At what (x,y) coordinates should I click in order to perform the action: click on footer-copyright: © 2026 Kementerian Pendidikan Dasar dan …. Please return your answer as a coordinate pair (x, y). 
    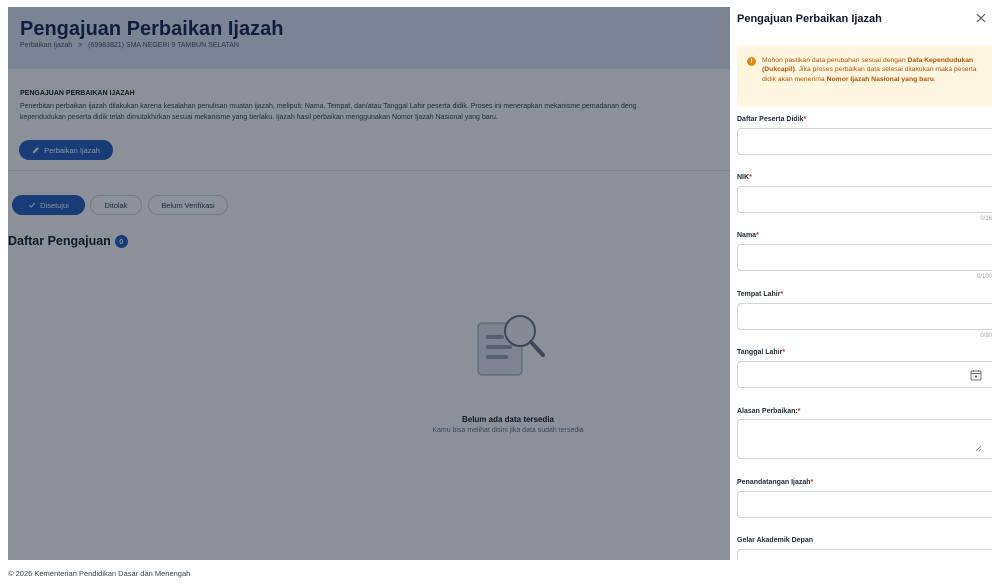
    Looking at the image, I should click on (99, 573).